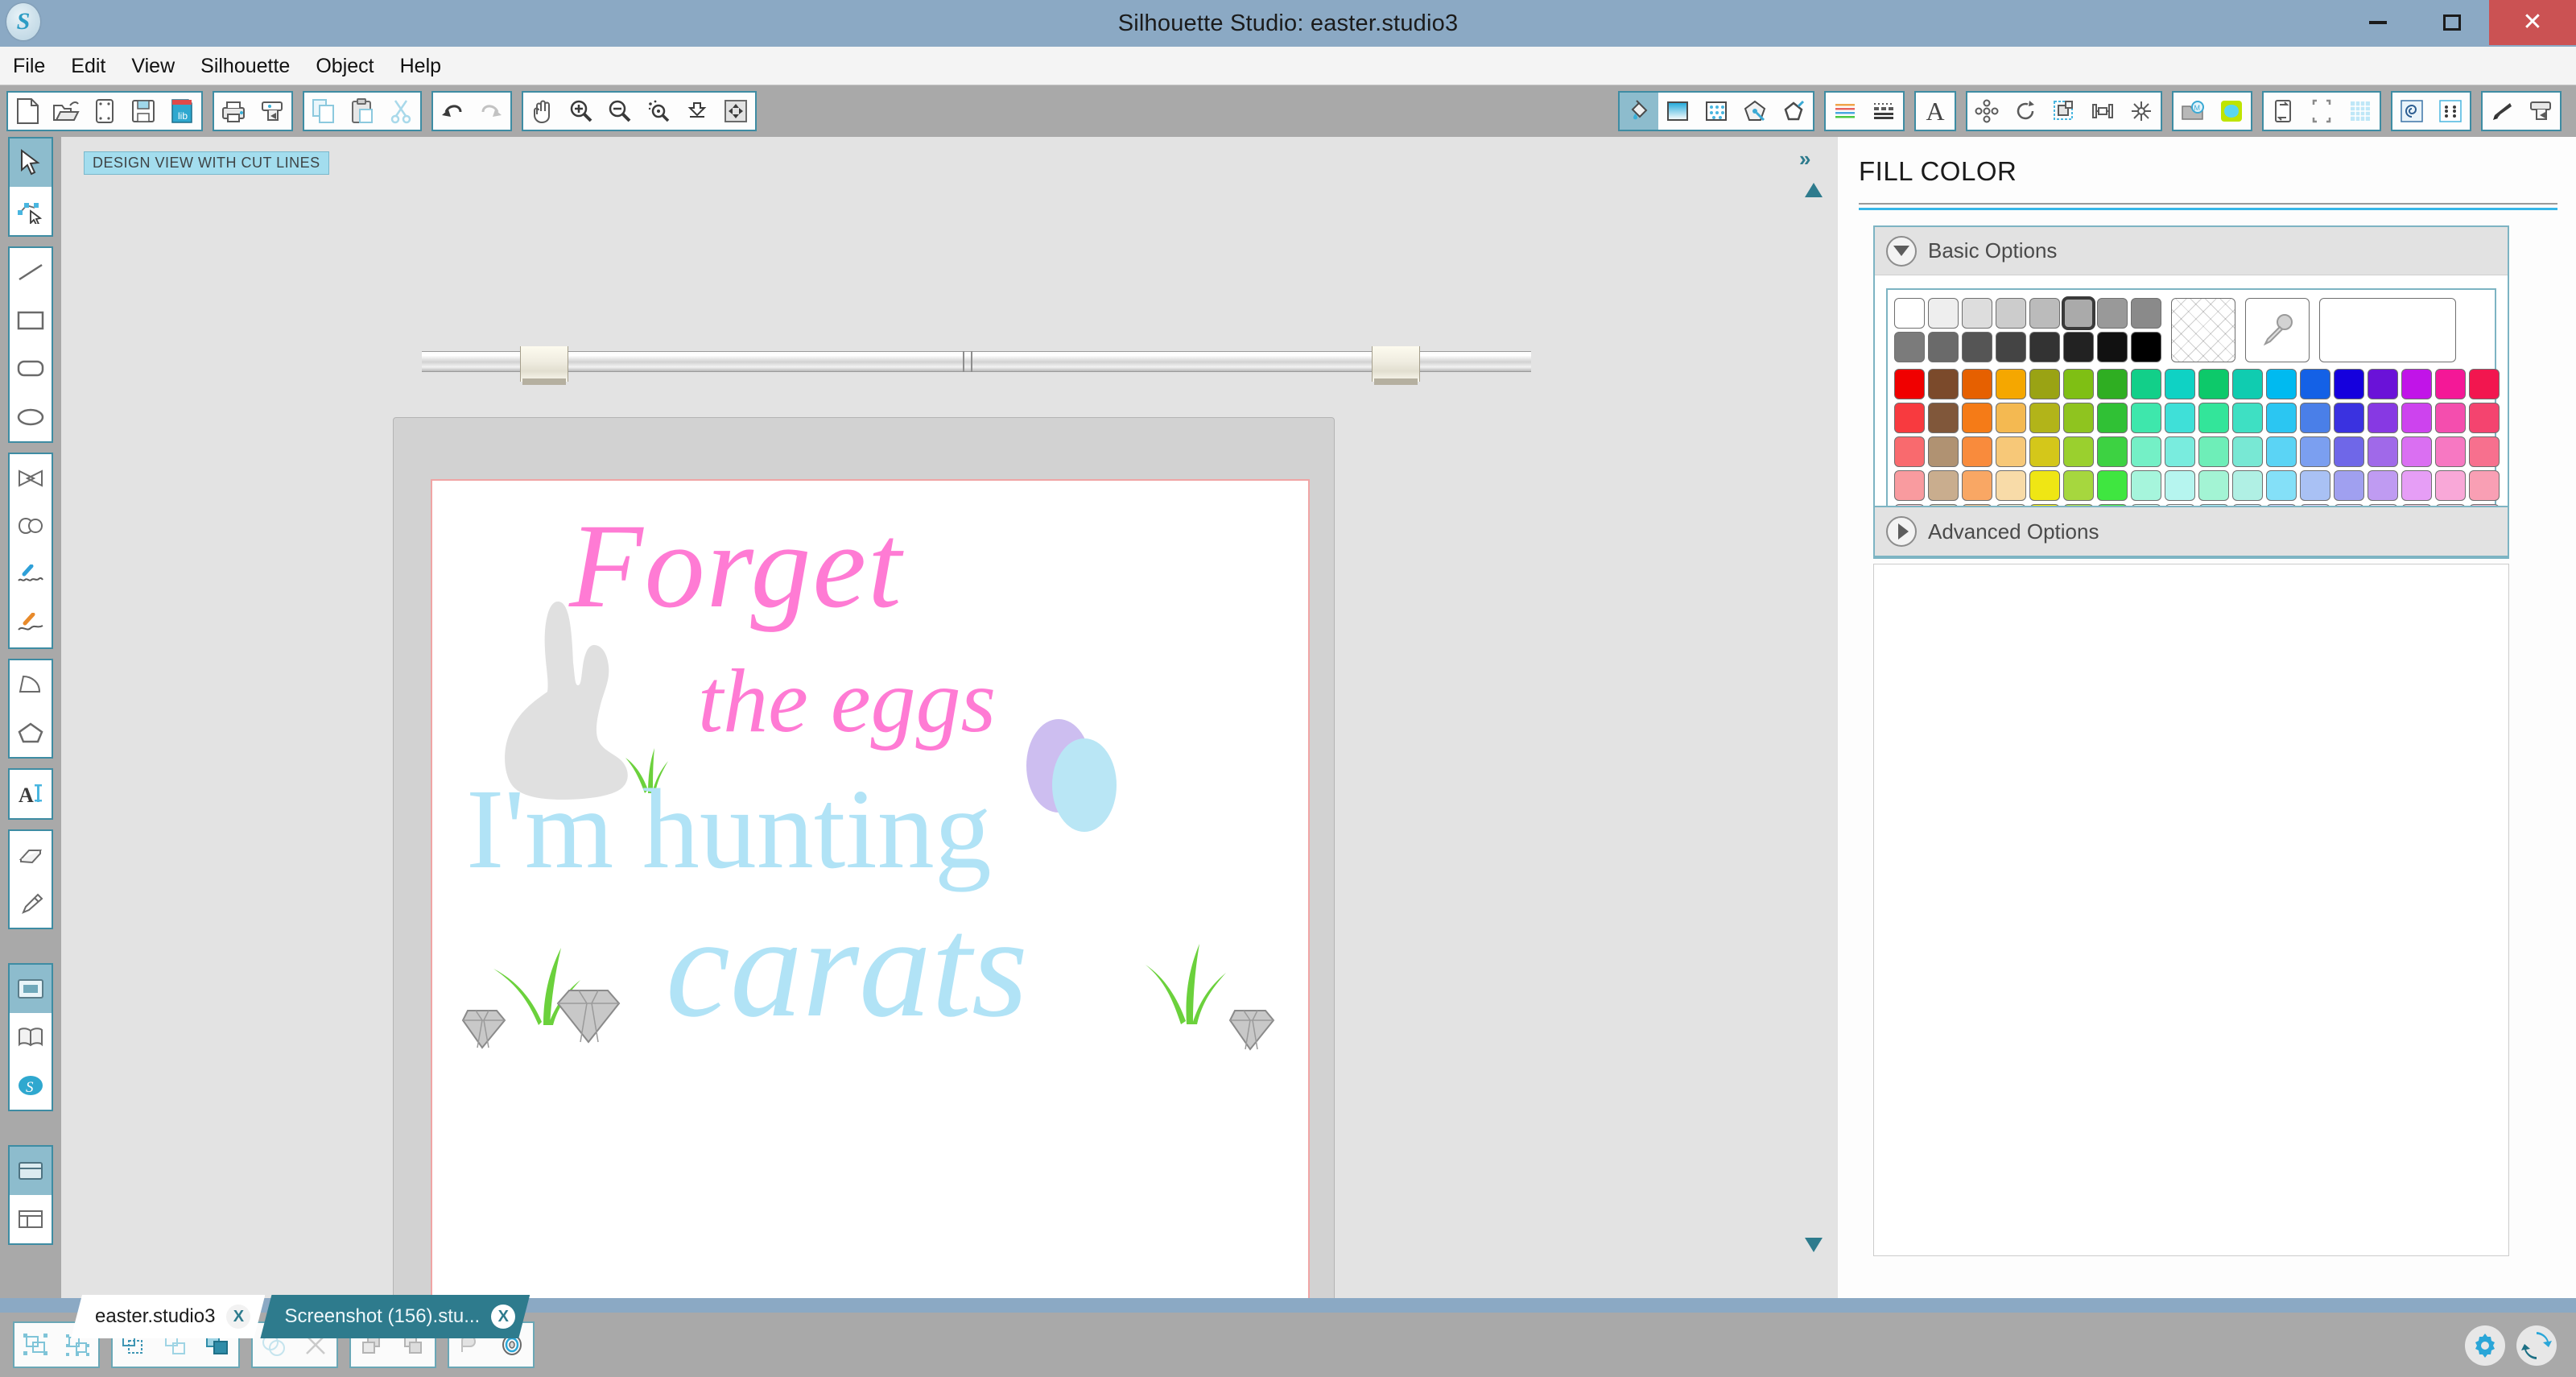 The image size is (2576, 1377). What do you see at coordinates (2536, 1345) in the screenshot?
I see `sync-icon` at bounding box center [2536, 1345].